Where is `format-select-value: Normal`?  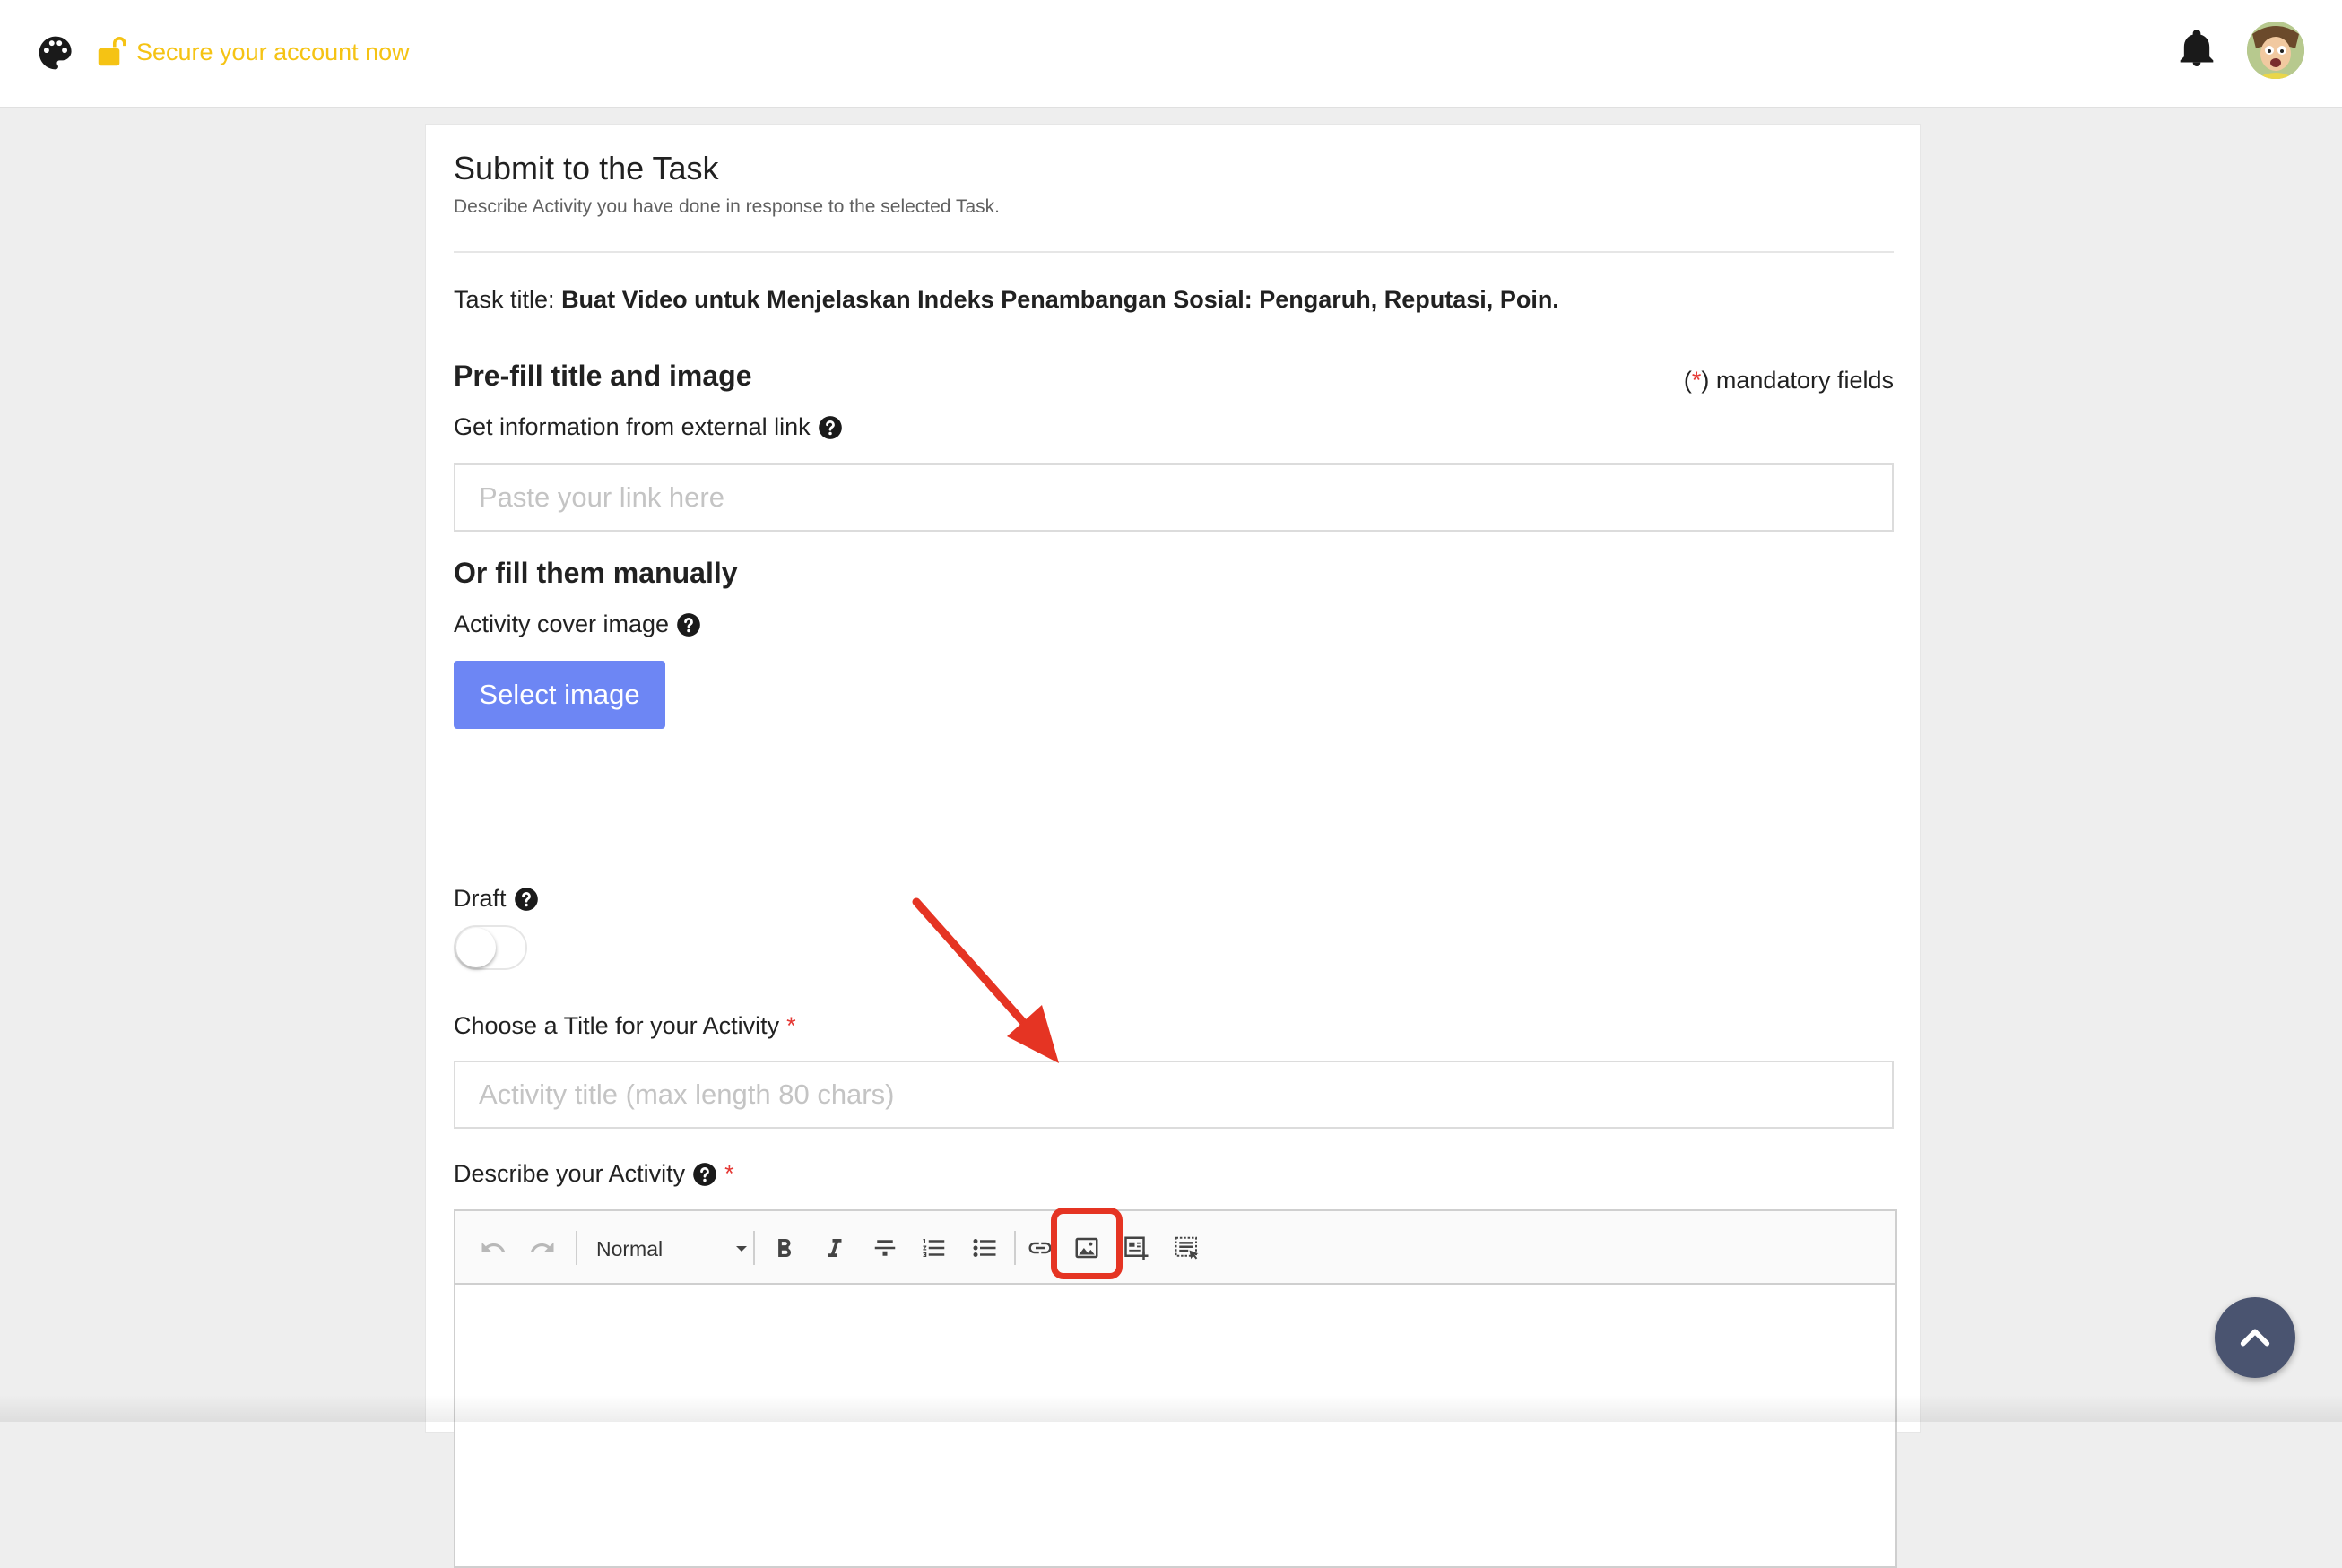
format-select-value: Normal is located at coordinates (630, 1248).